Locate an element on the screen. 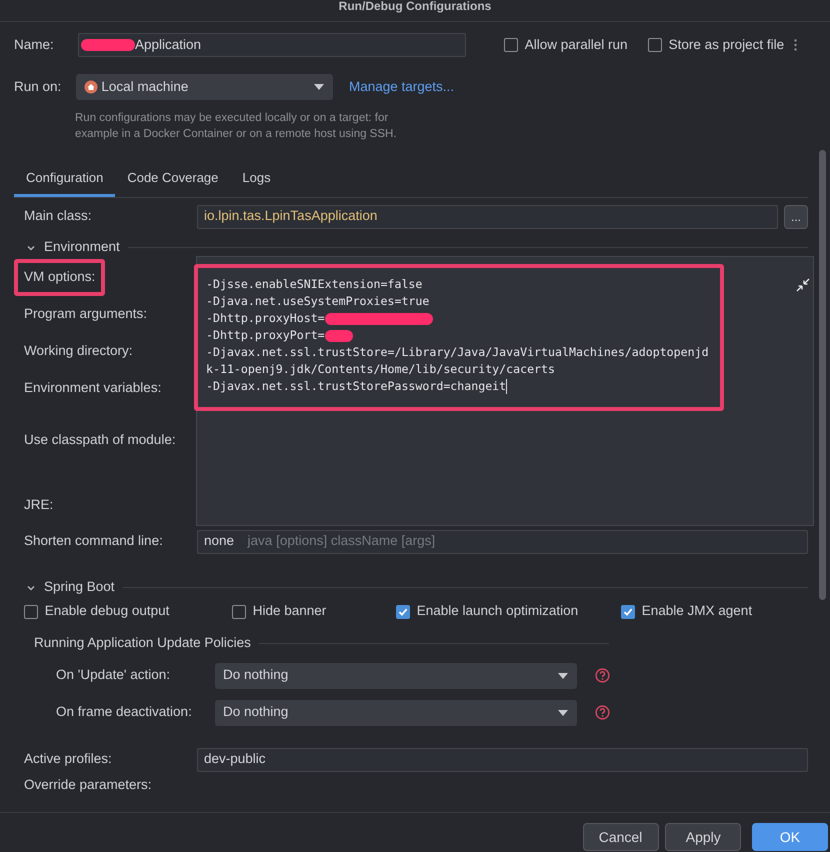  dialog-button: Cancel is located at coordinates (620, 837).